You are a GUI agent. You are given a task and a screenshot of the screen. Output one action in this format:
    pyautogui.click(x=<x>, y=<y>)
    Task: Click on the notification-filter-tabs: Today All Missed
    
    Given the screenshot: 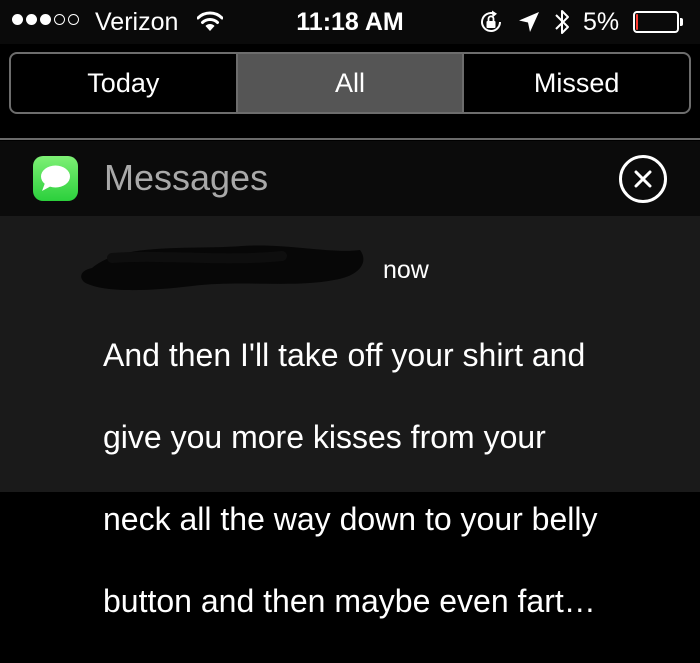 What is the action you would take?
    pyautogui.click(x=350, y=83)
    